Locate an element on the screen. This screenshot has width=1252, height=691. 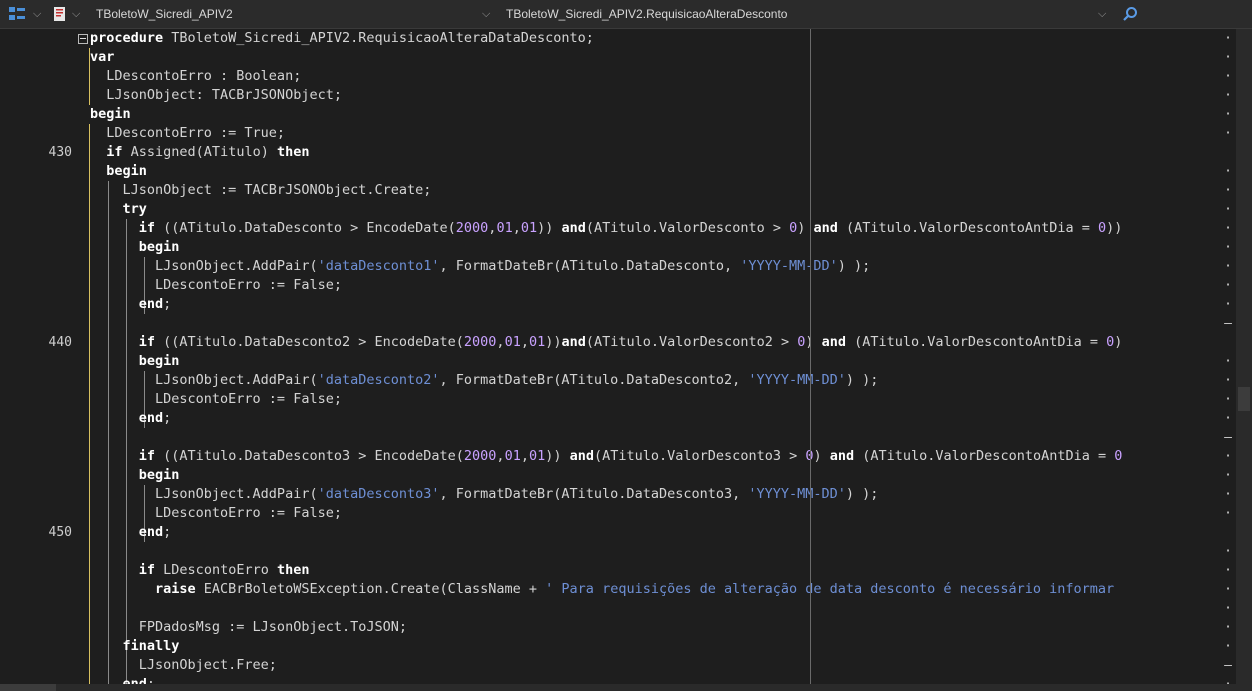
number-token: 0 is located at coordinates (1102, 228).